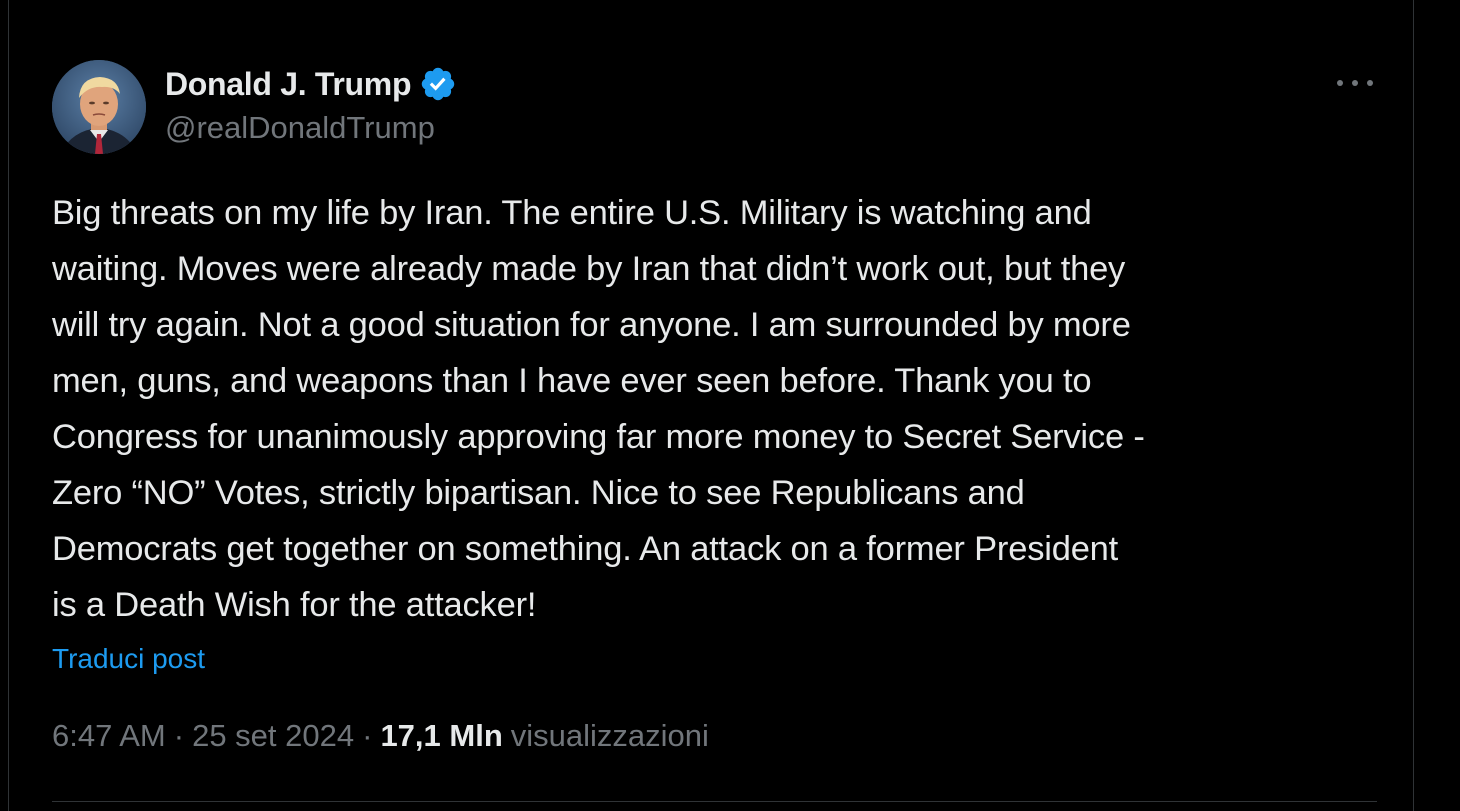 The height and width of the screenshot is (811, 1460). I want to click on author-handle: @realDonaldTrump, so click(300, 128).